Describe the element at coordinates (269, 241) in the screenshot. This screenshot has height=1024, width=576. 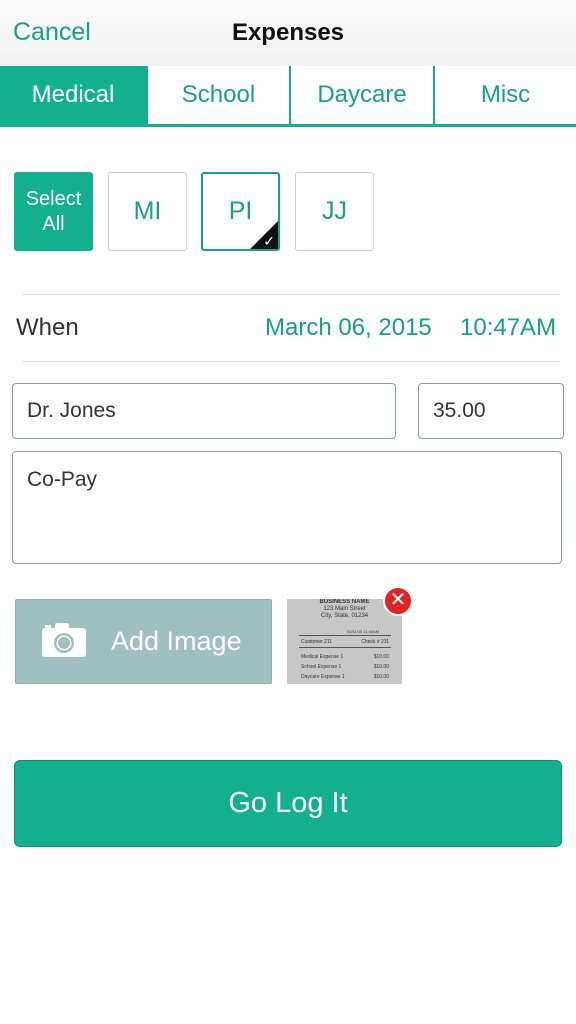
I see `checkmark-icon: ✓` at that location.